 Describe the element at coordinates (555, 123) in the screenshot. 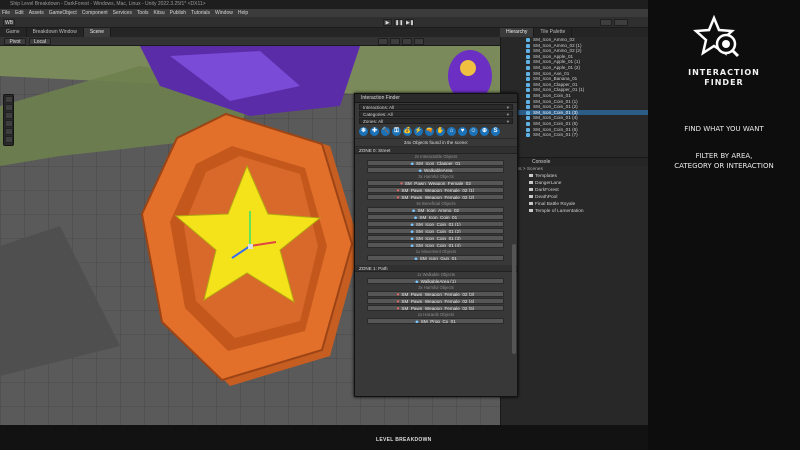

I see `hierarchy-row-label: SM_Icon_Coin_01 (5)` at that location.